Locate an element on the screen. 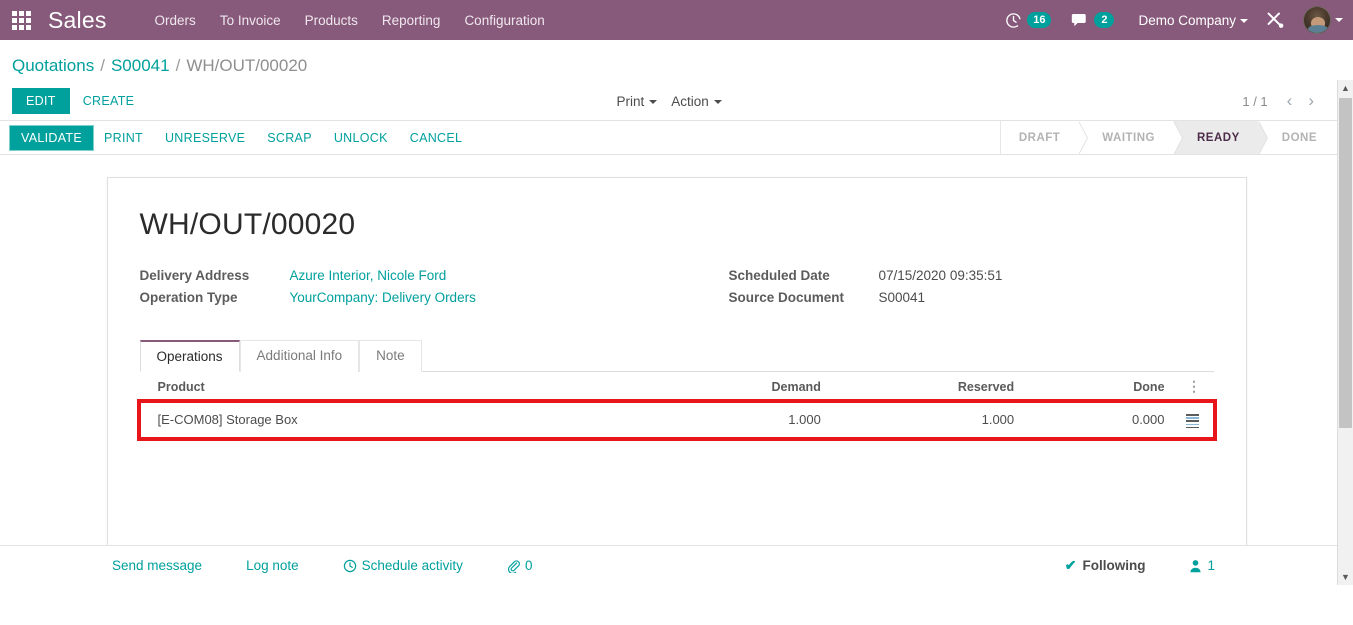 The height and width of the screenshot is (625, 1353). tools-wrench-icon is located at coordinates (1275, 20).